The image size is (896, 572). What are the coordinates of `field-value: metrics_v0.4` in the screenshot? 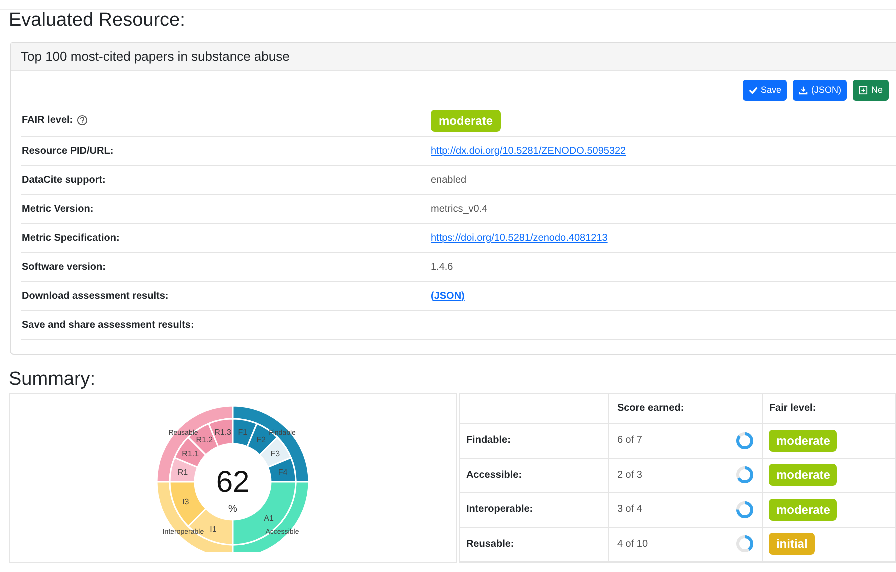 It's located at (459, 209).